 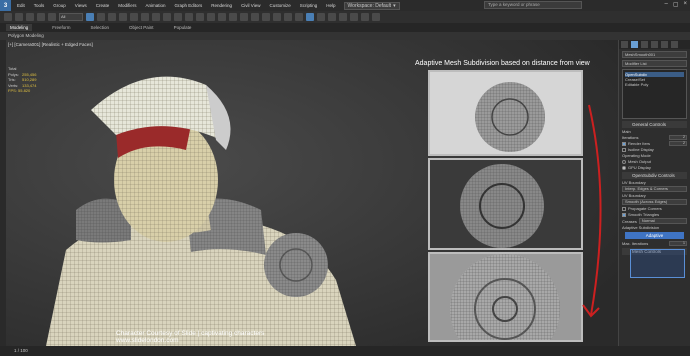 I want to click on workspace-dropdown: Workspace: Default ▾, so click(x=371, y=5).